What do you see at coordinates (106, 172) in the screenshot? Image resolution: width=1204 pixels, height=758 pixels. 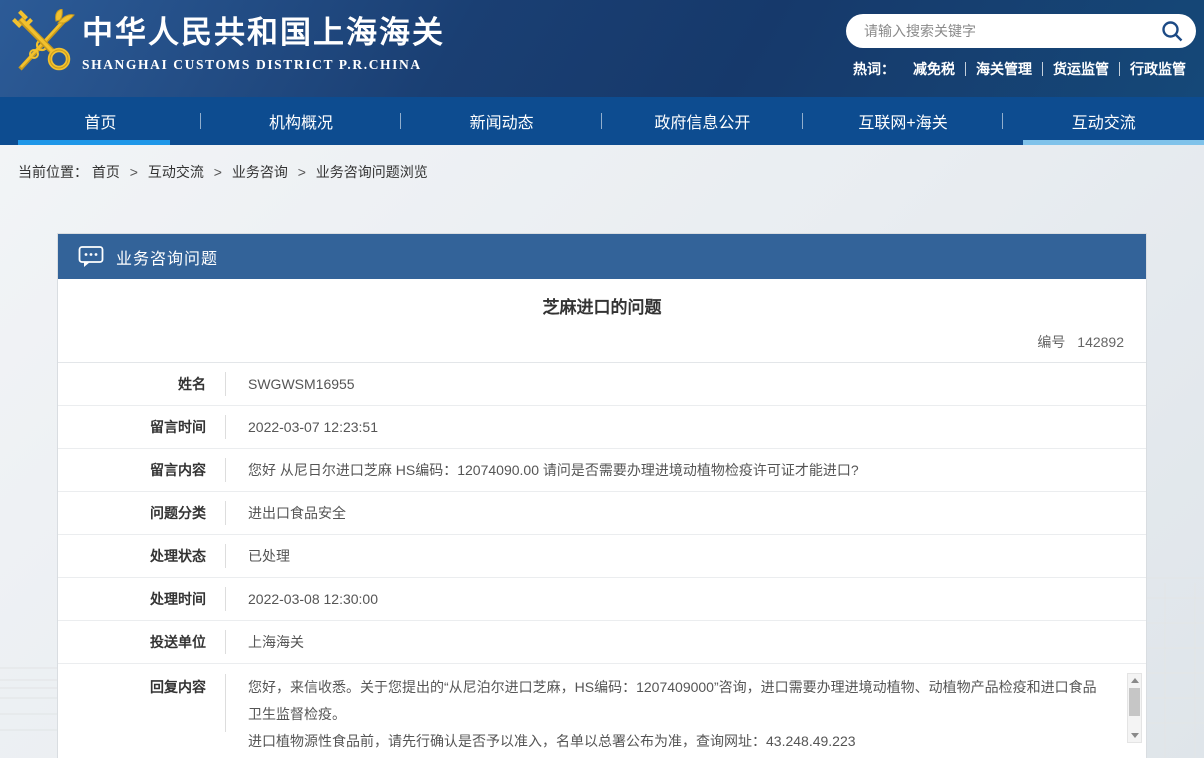 I see `breadcrumb-home: 首页` at bounding box center [106, 172].